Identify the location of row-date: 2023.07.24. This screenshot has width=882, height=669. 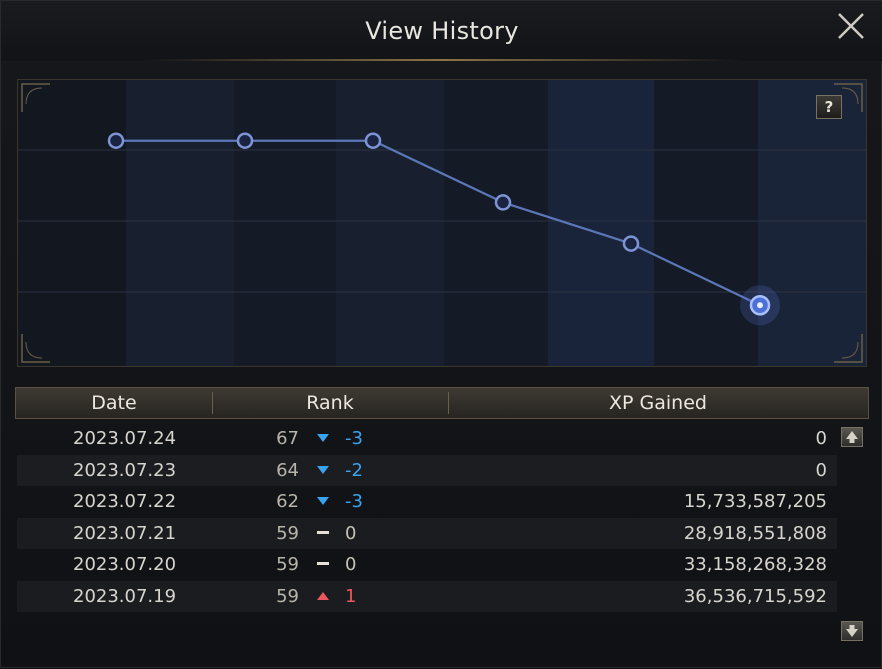
(125, 438).